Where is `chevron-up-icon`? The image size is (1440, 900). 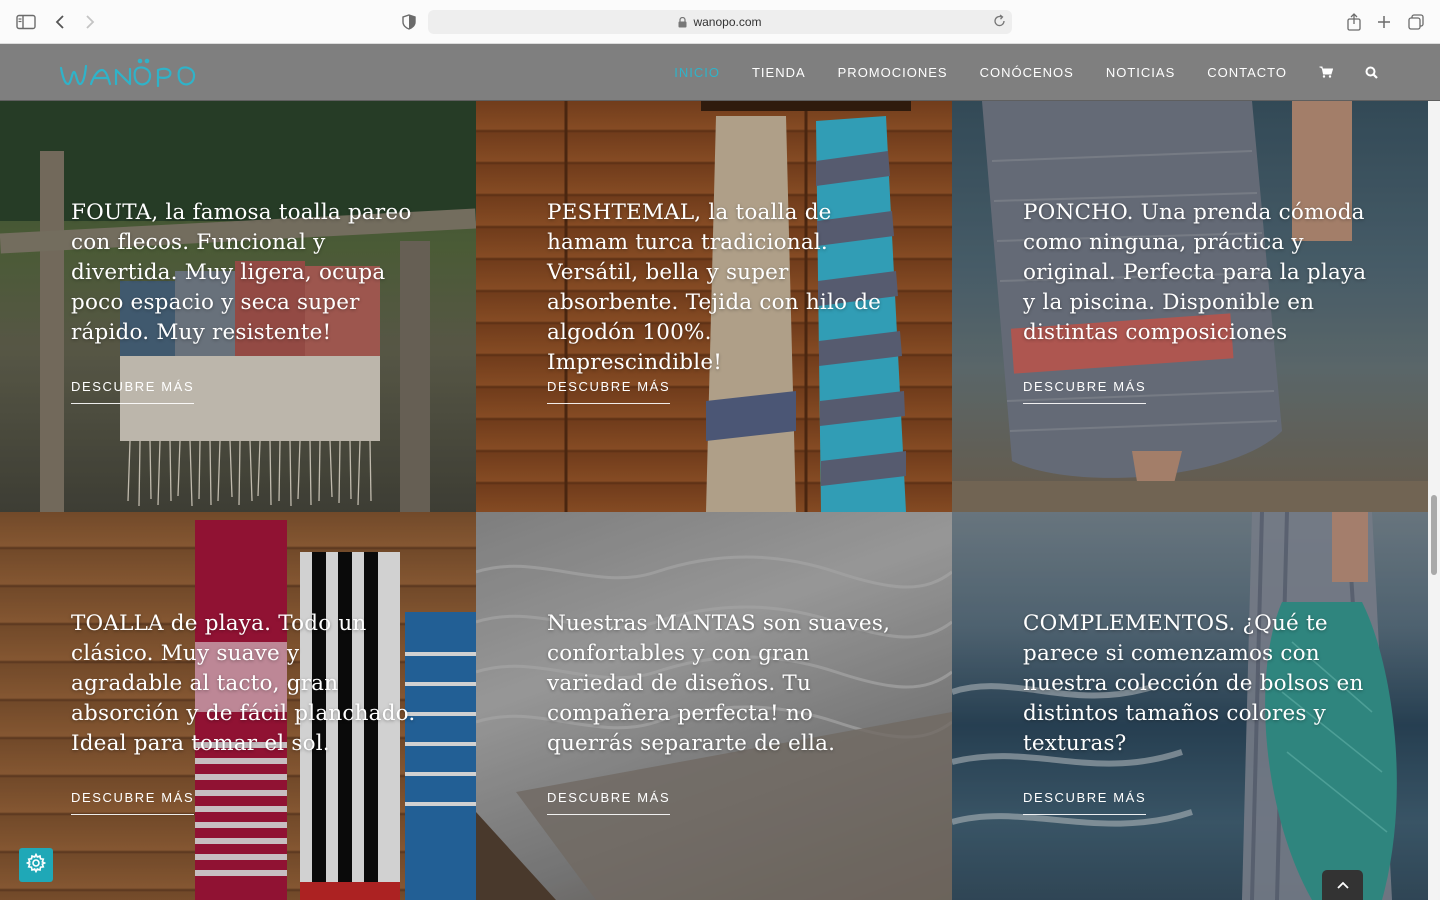
chevron-up-icon is located at coordinates (1342, 885).